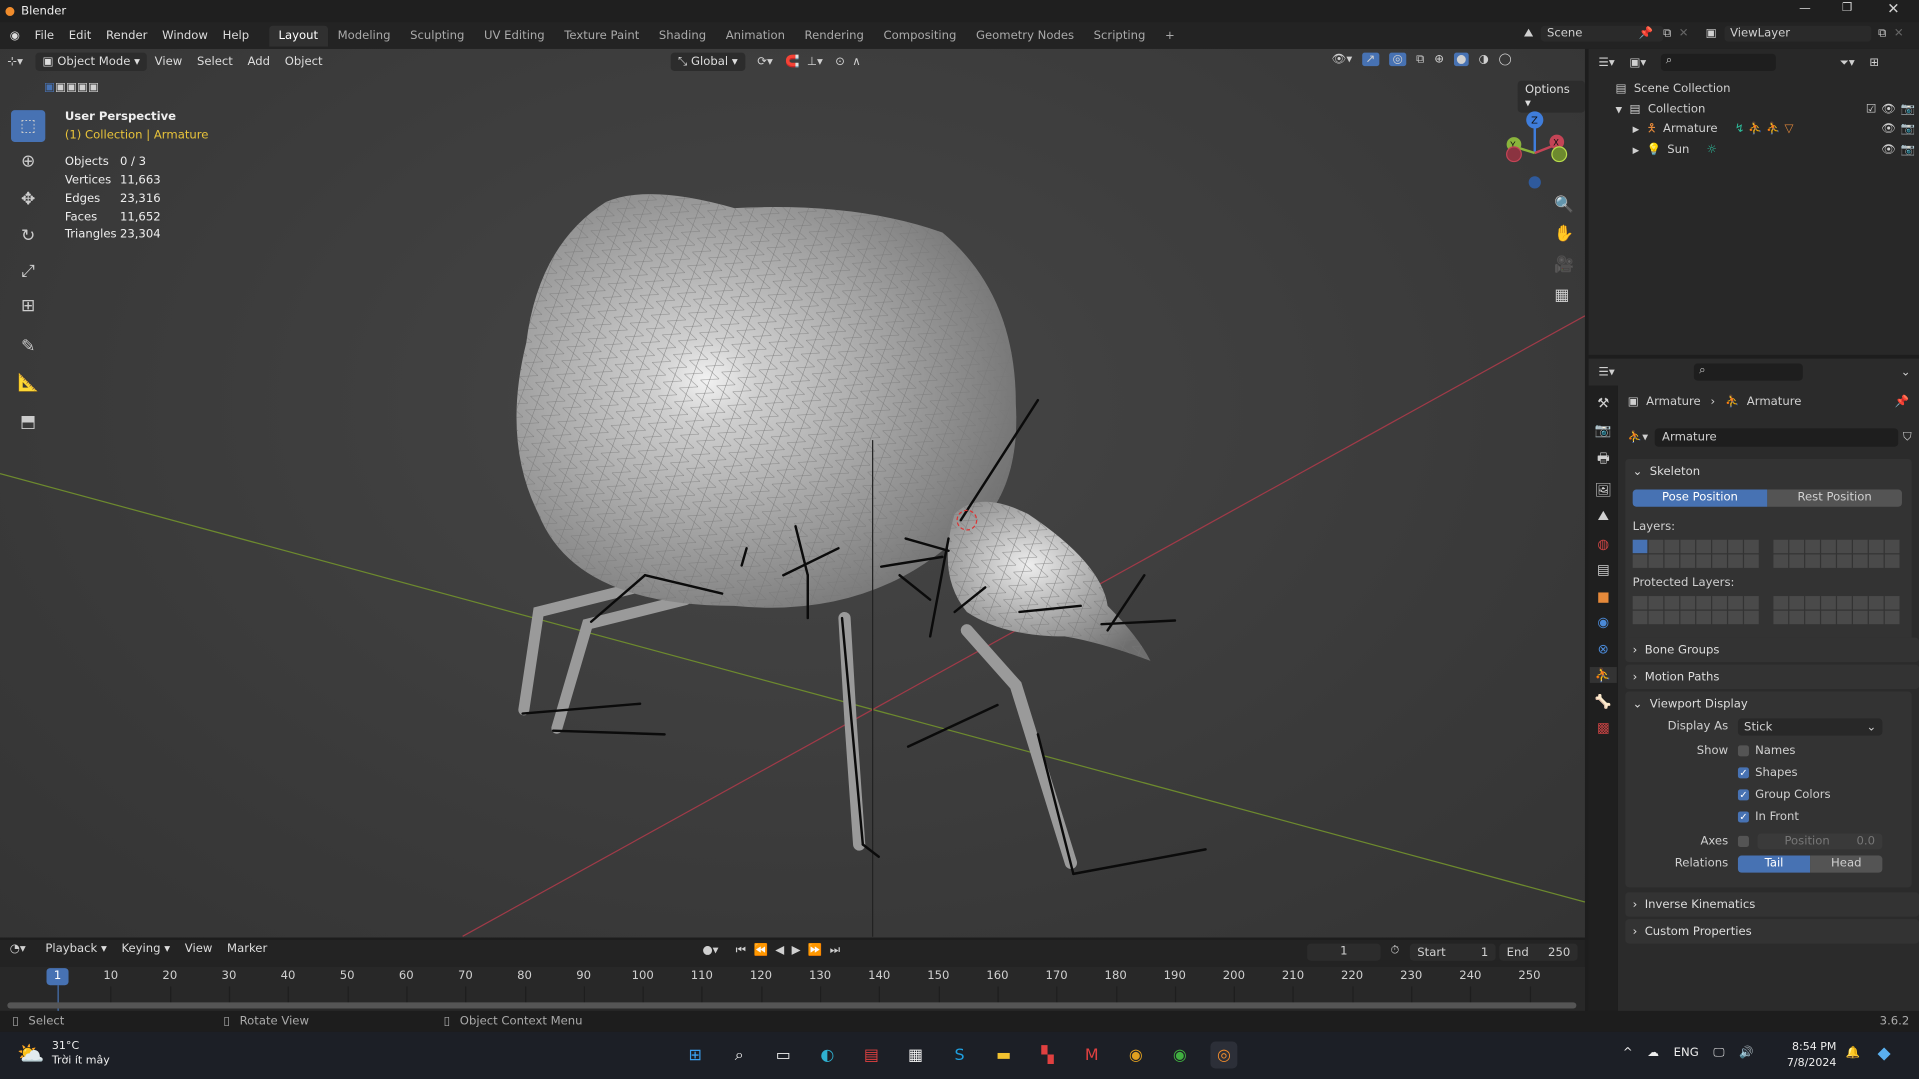 Image resolution: width=1919 pixels, height=1079 pixels. I want to click on axes-position-field: Position 0.0, so click(1820, 841).